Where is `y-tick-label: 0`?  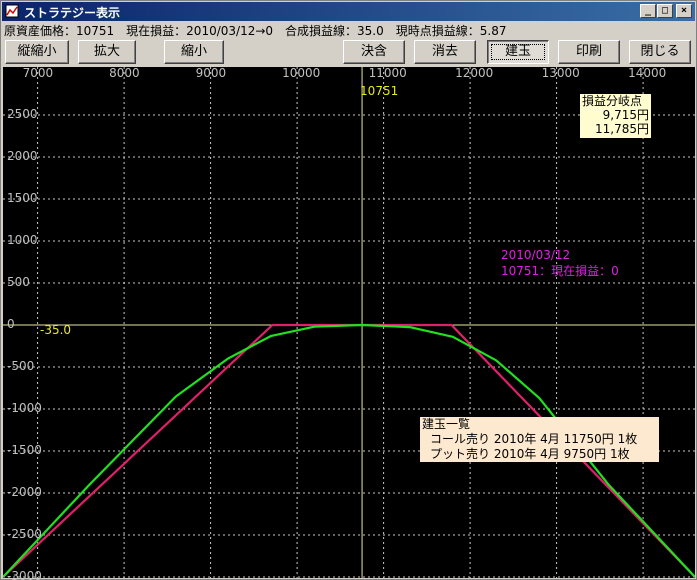 y-tick-label: 0 is located at coordinates (11, 324).